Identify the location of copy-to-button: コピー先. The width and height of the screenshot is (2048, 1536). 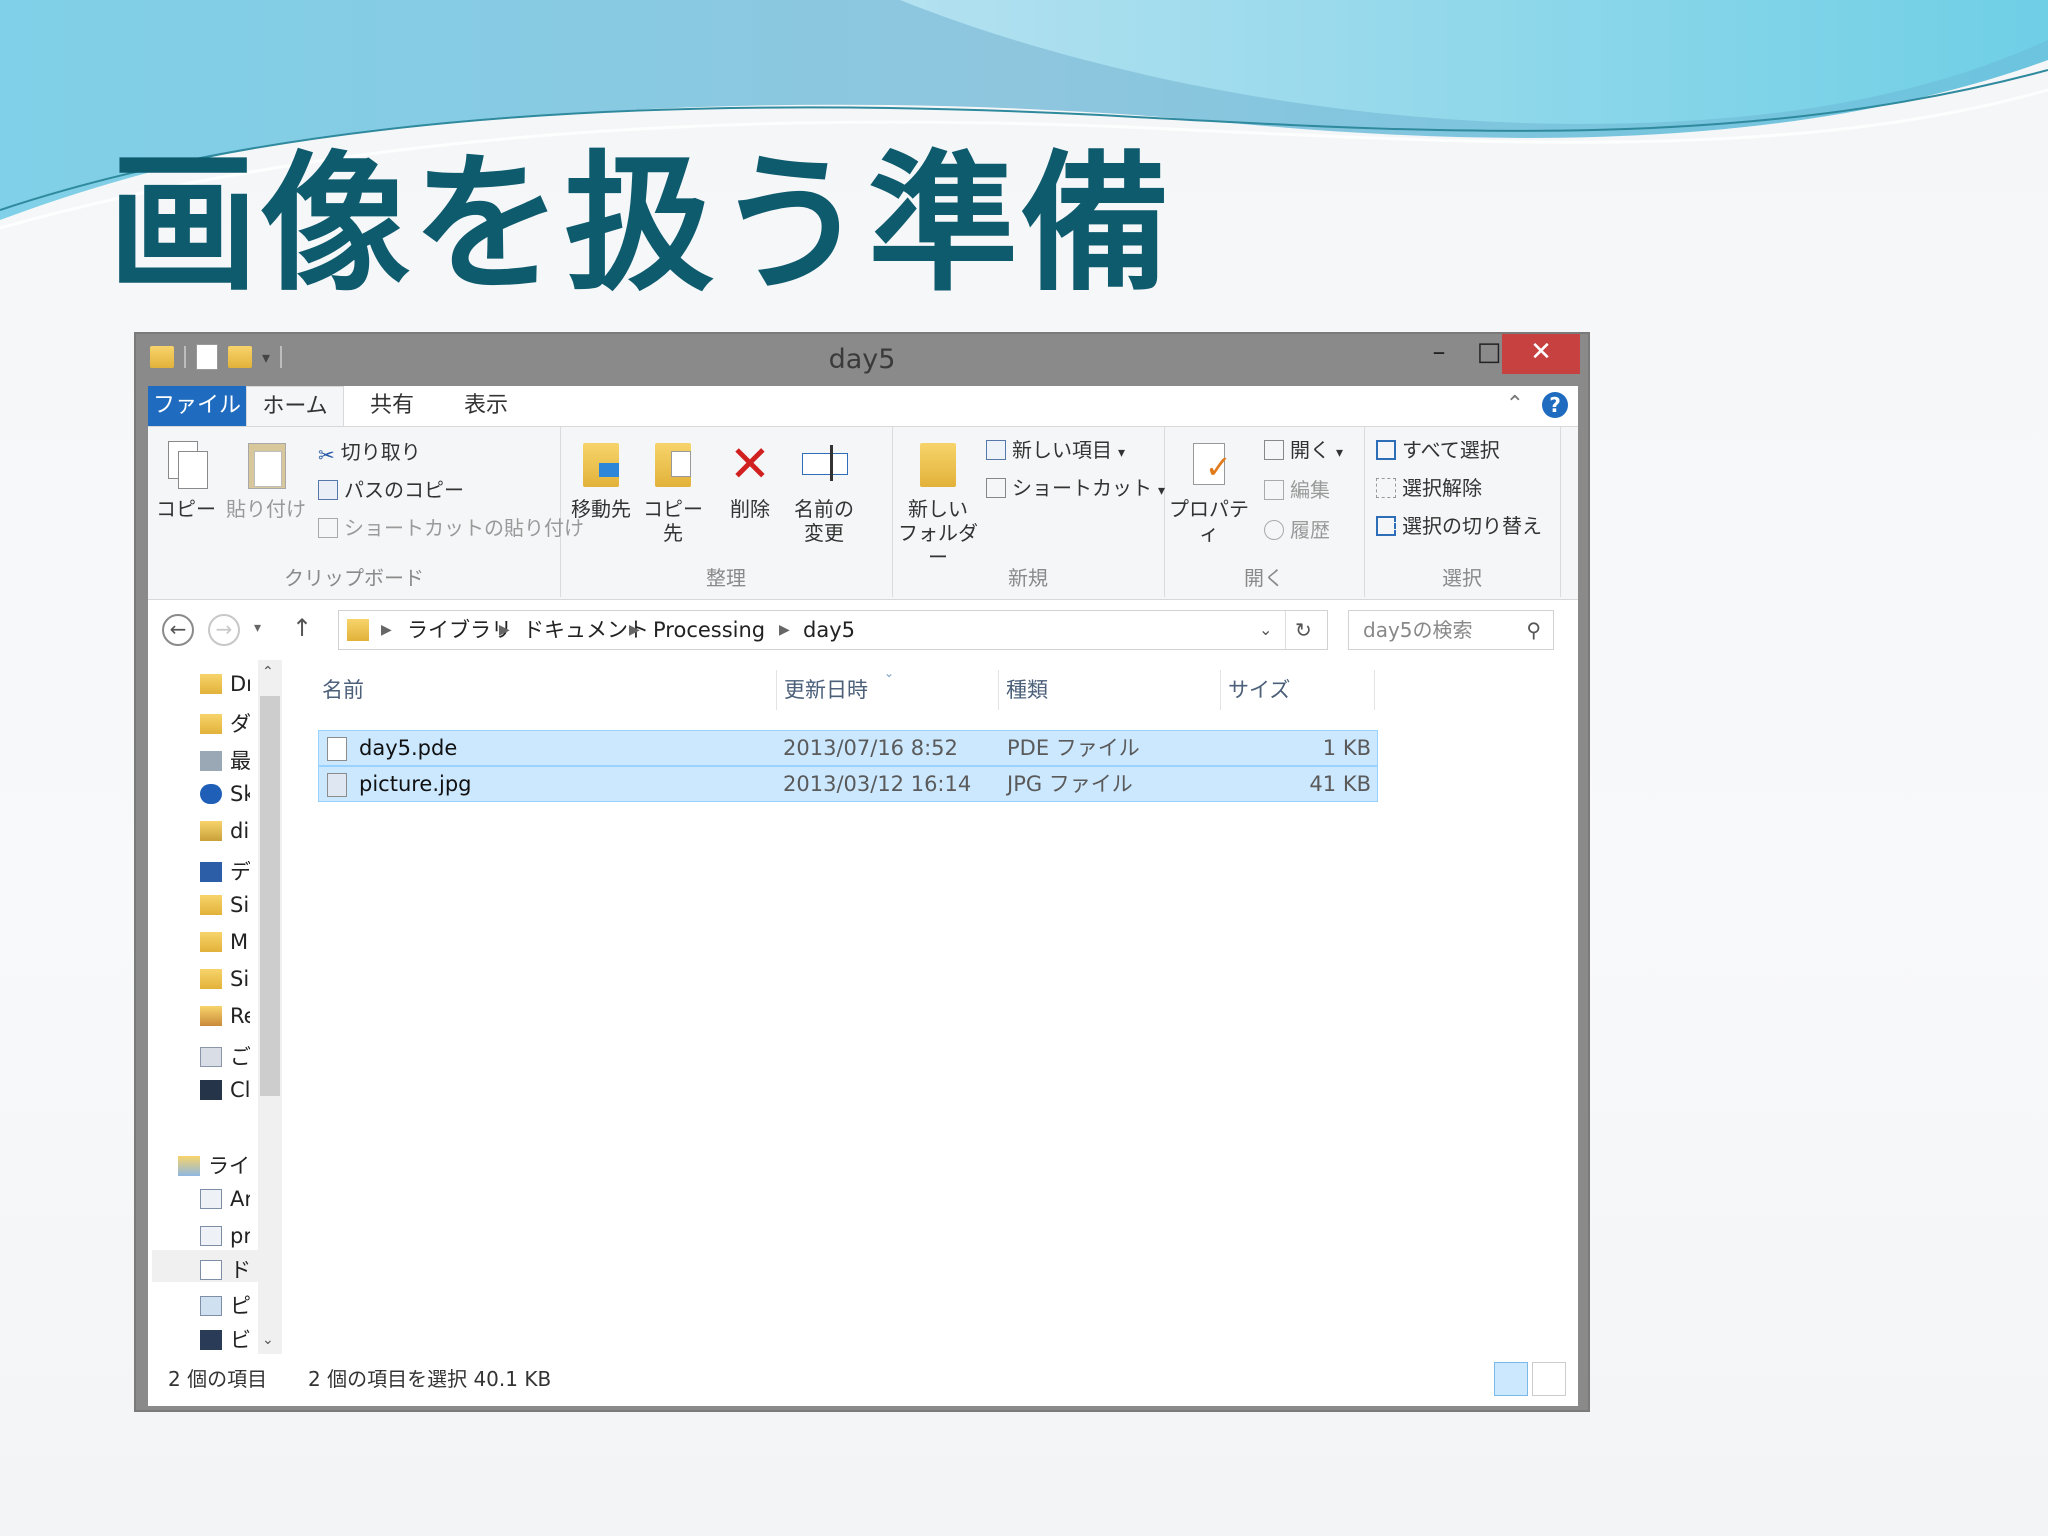
(673, 491).